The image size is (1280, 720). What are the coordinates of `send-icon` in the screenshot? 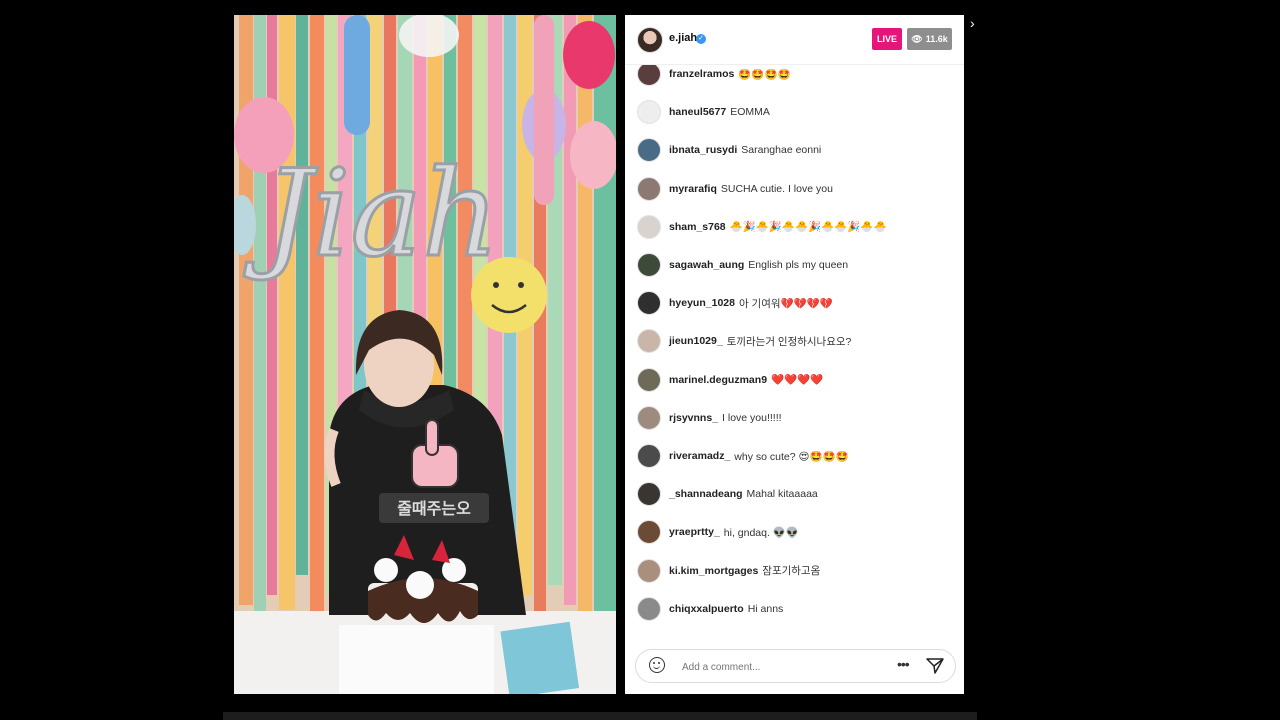 It's located at (935, 666).